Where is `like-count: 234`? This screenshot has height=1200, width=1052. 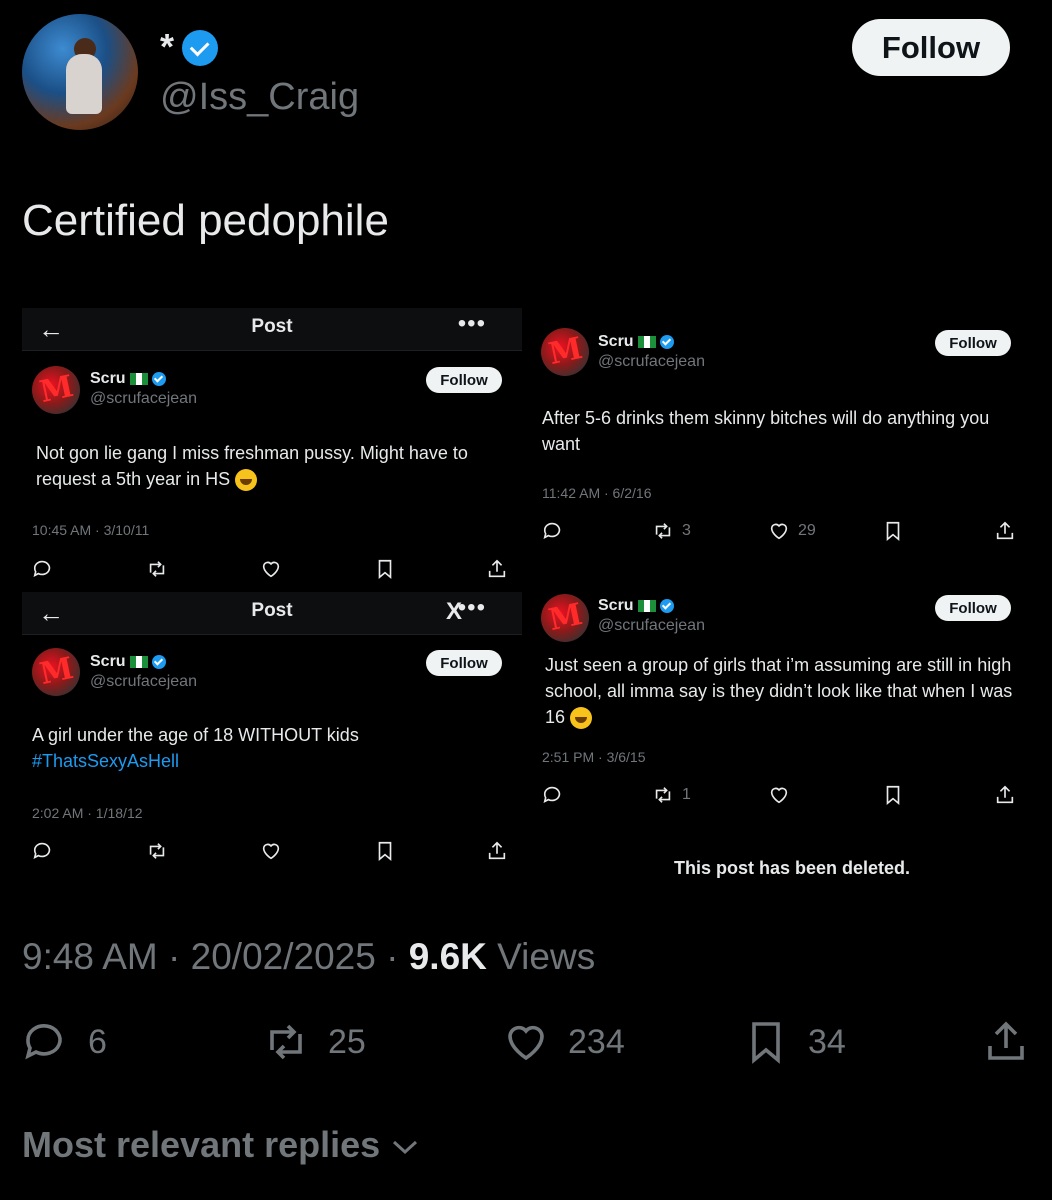 like-count: 234 is located at coordinates (596, 1041).